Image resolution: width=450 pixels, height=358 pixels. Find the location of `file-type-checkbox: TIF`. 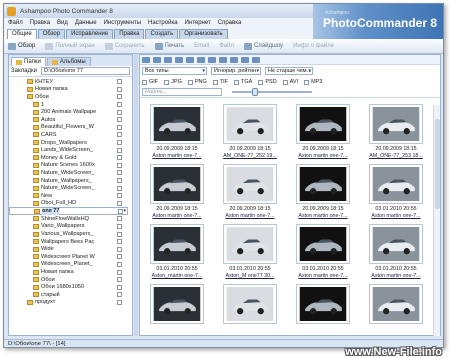

file-type-checkbox: TIF is located at coordinates (220, 82).